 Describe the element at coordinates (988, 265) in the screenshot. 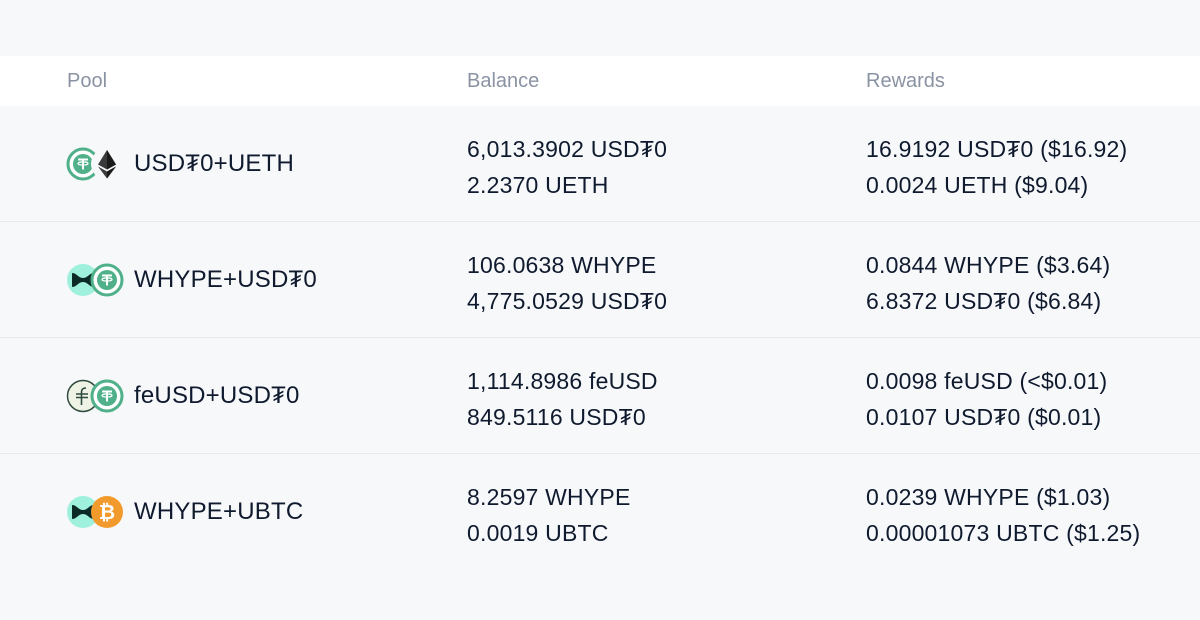

I see `reward-amount: 0.0844 WHYPE ($3.64)` at that location.